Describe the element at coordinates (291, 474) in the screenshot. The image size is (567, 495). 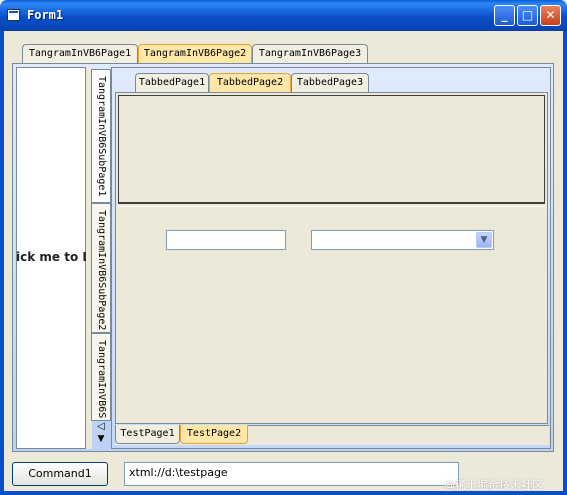
I see `url-input: xtml://d:\testpage` at that location.